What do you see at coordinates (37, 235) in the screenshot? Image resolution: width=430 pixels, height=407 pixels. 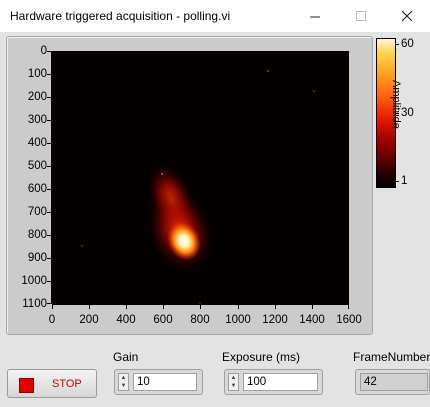 I see `y-tick-label: 800` at bounding box center [37, 235].